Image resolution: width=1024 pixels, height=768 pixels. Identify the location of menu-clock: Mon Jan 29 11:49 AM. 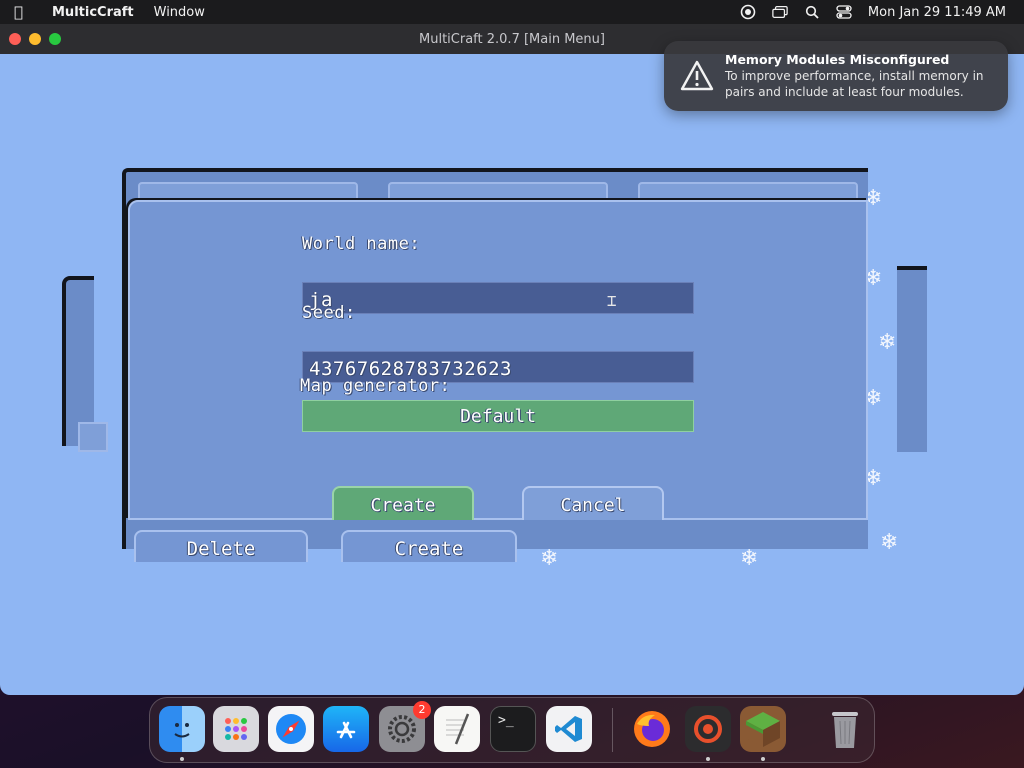
(937, 12).